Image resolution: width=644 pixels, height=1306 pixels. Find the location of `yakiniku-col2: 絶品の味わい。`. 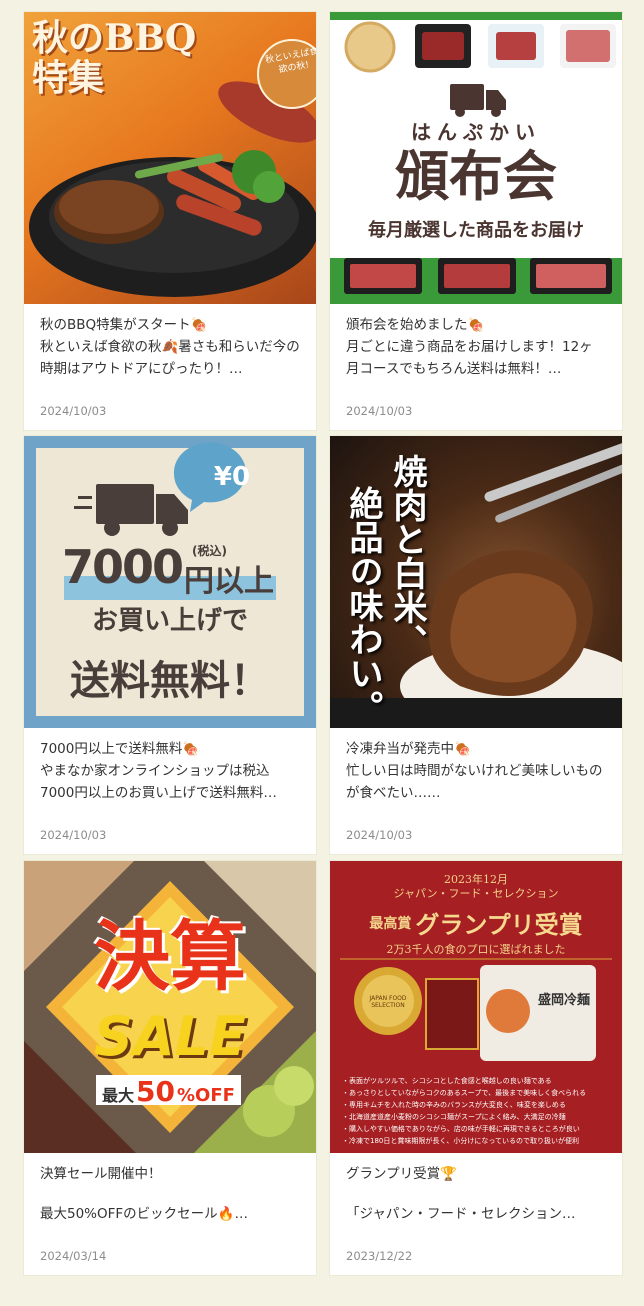

yakiniku-col2: 絶品の味わい。 is located at coordinates (363, 605).